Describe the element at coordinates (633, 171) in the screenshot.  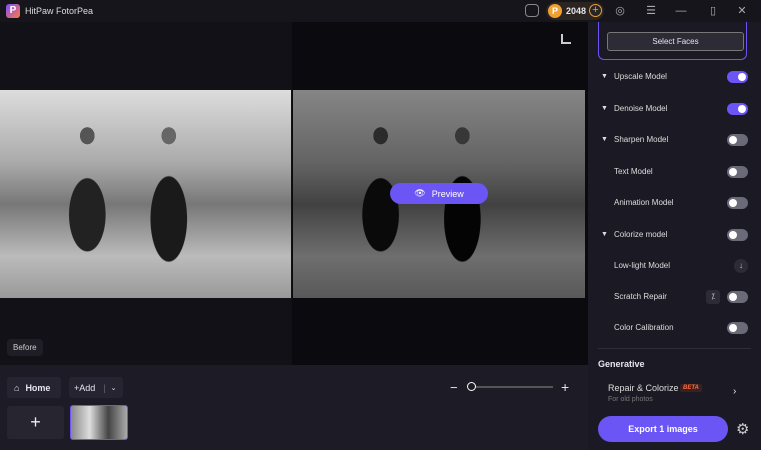
I see `model-label: Text Model` at that location.